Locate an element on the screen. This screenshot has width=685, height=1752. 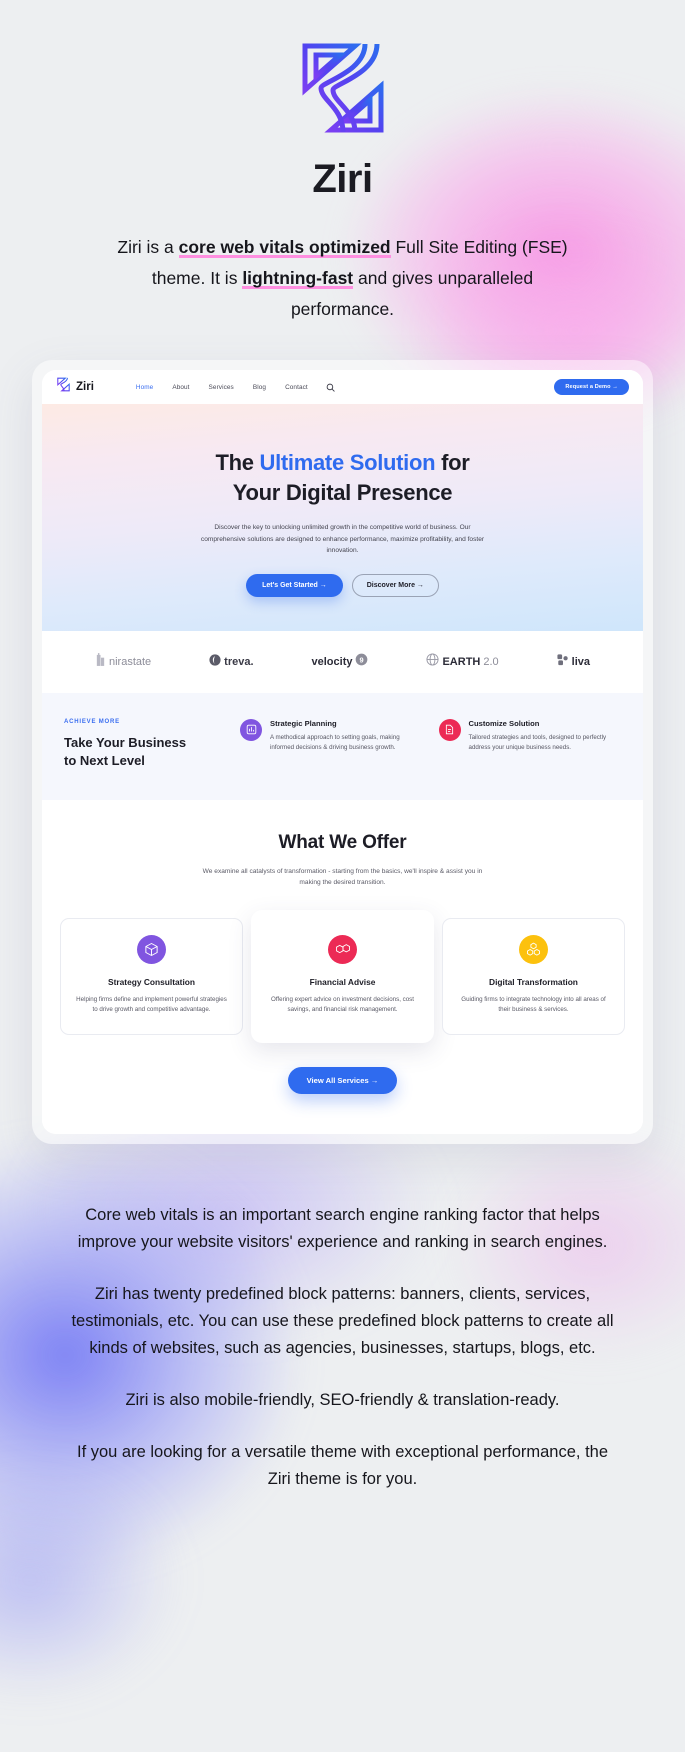
client-logo-liva: liva is located at coordinates (573, 662).